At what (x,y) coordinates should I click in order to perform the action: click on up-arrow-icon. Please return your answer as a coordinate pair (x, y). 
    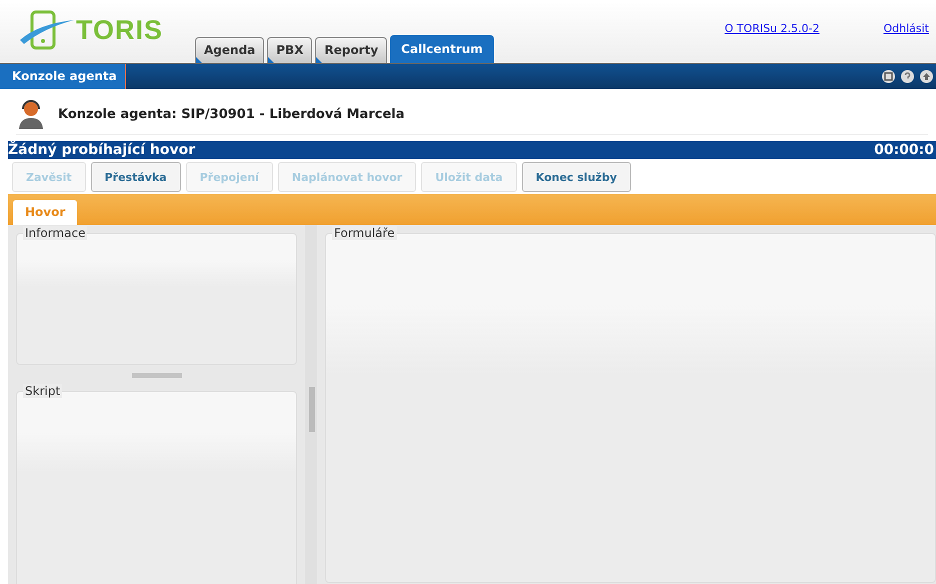
    Looking at the image, I should click on (926, 76).